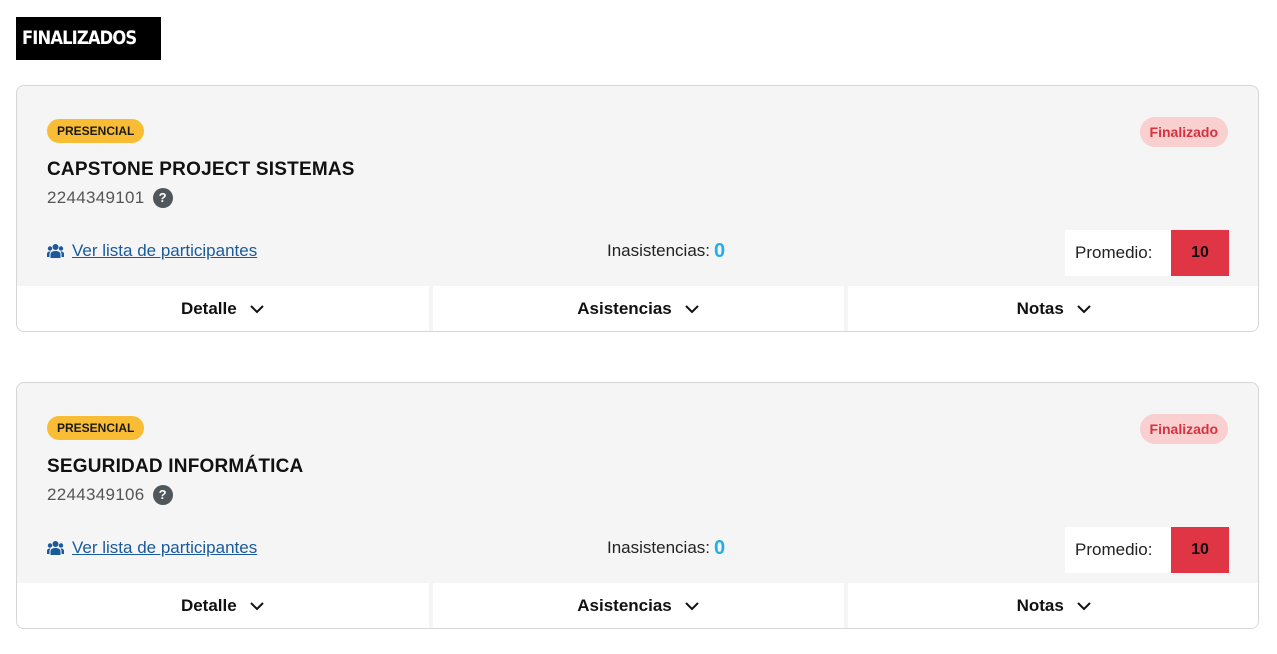 This screenshot has width=1277, height=654. I want to click on course-code-row: 2244349101 ?, so click(110, 198).